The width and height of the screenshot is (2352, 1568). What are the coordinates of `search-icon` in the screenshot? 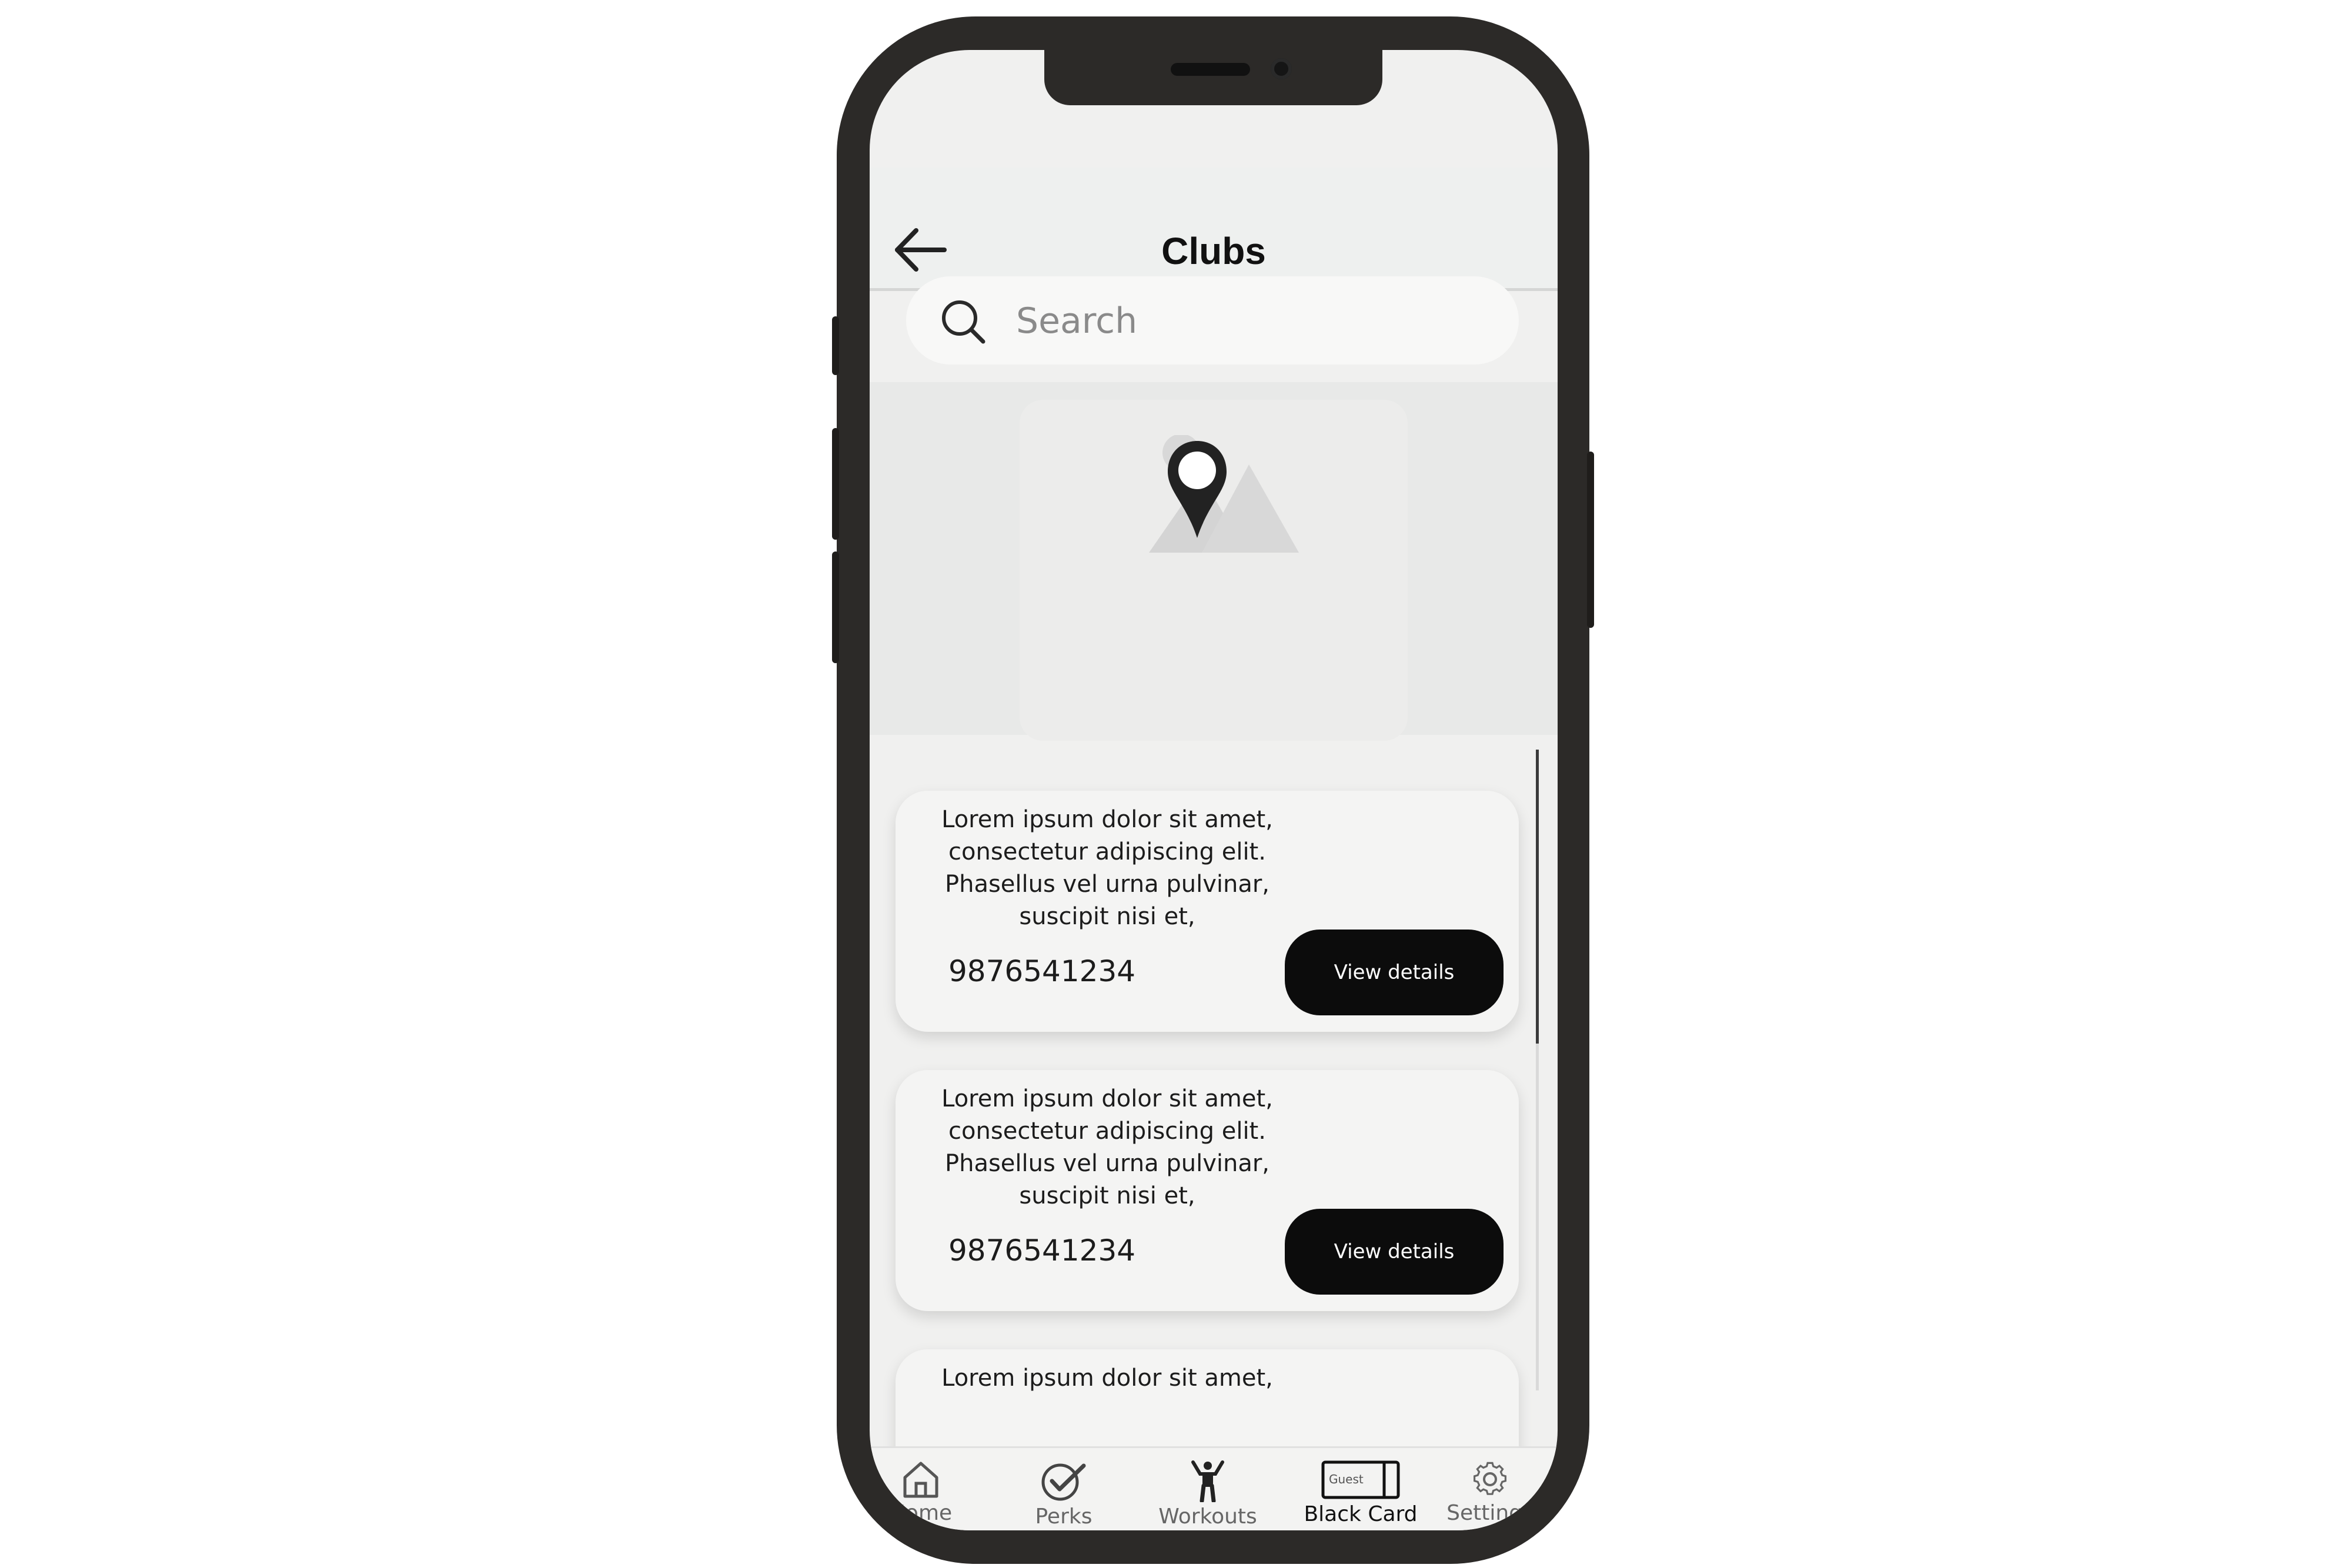 It's located at (963, 322).